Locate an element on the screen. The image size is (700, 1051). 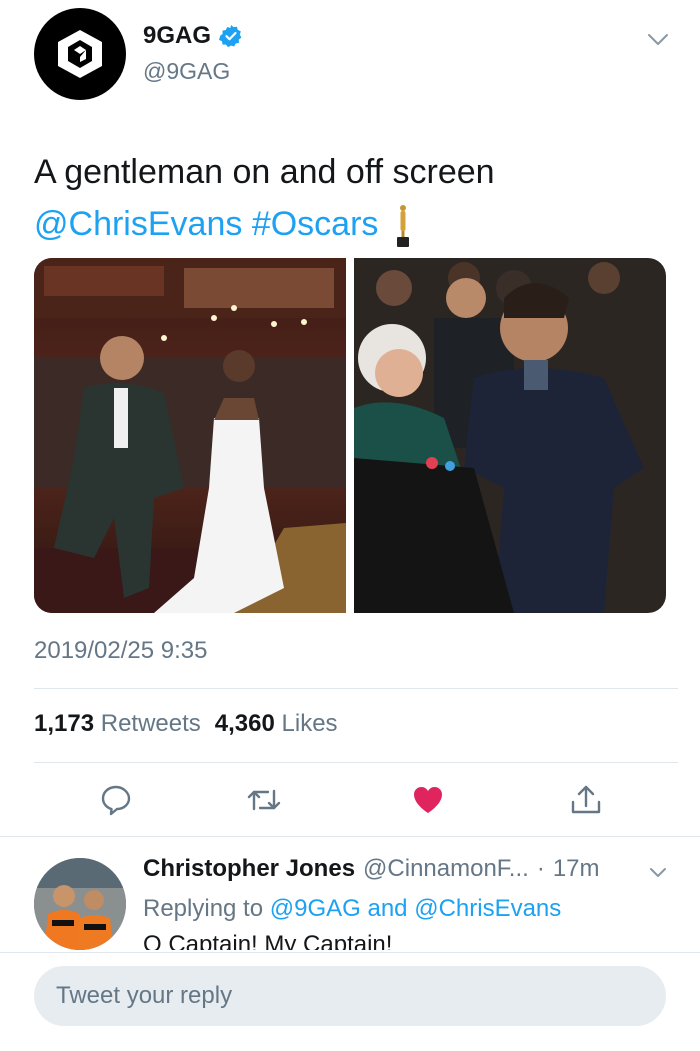
author-name: 9GAG is located at coordinates (177, 36).